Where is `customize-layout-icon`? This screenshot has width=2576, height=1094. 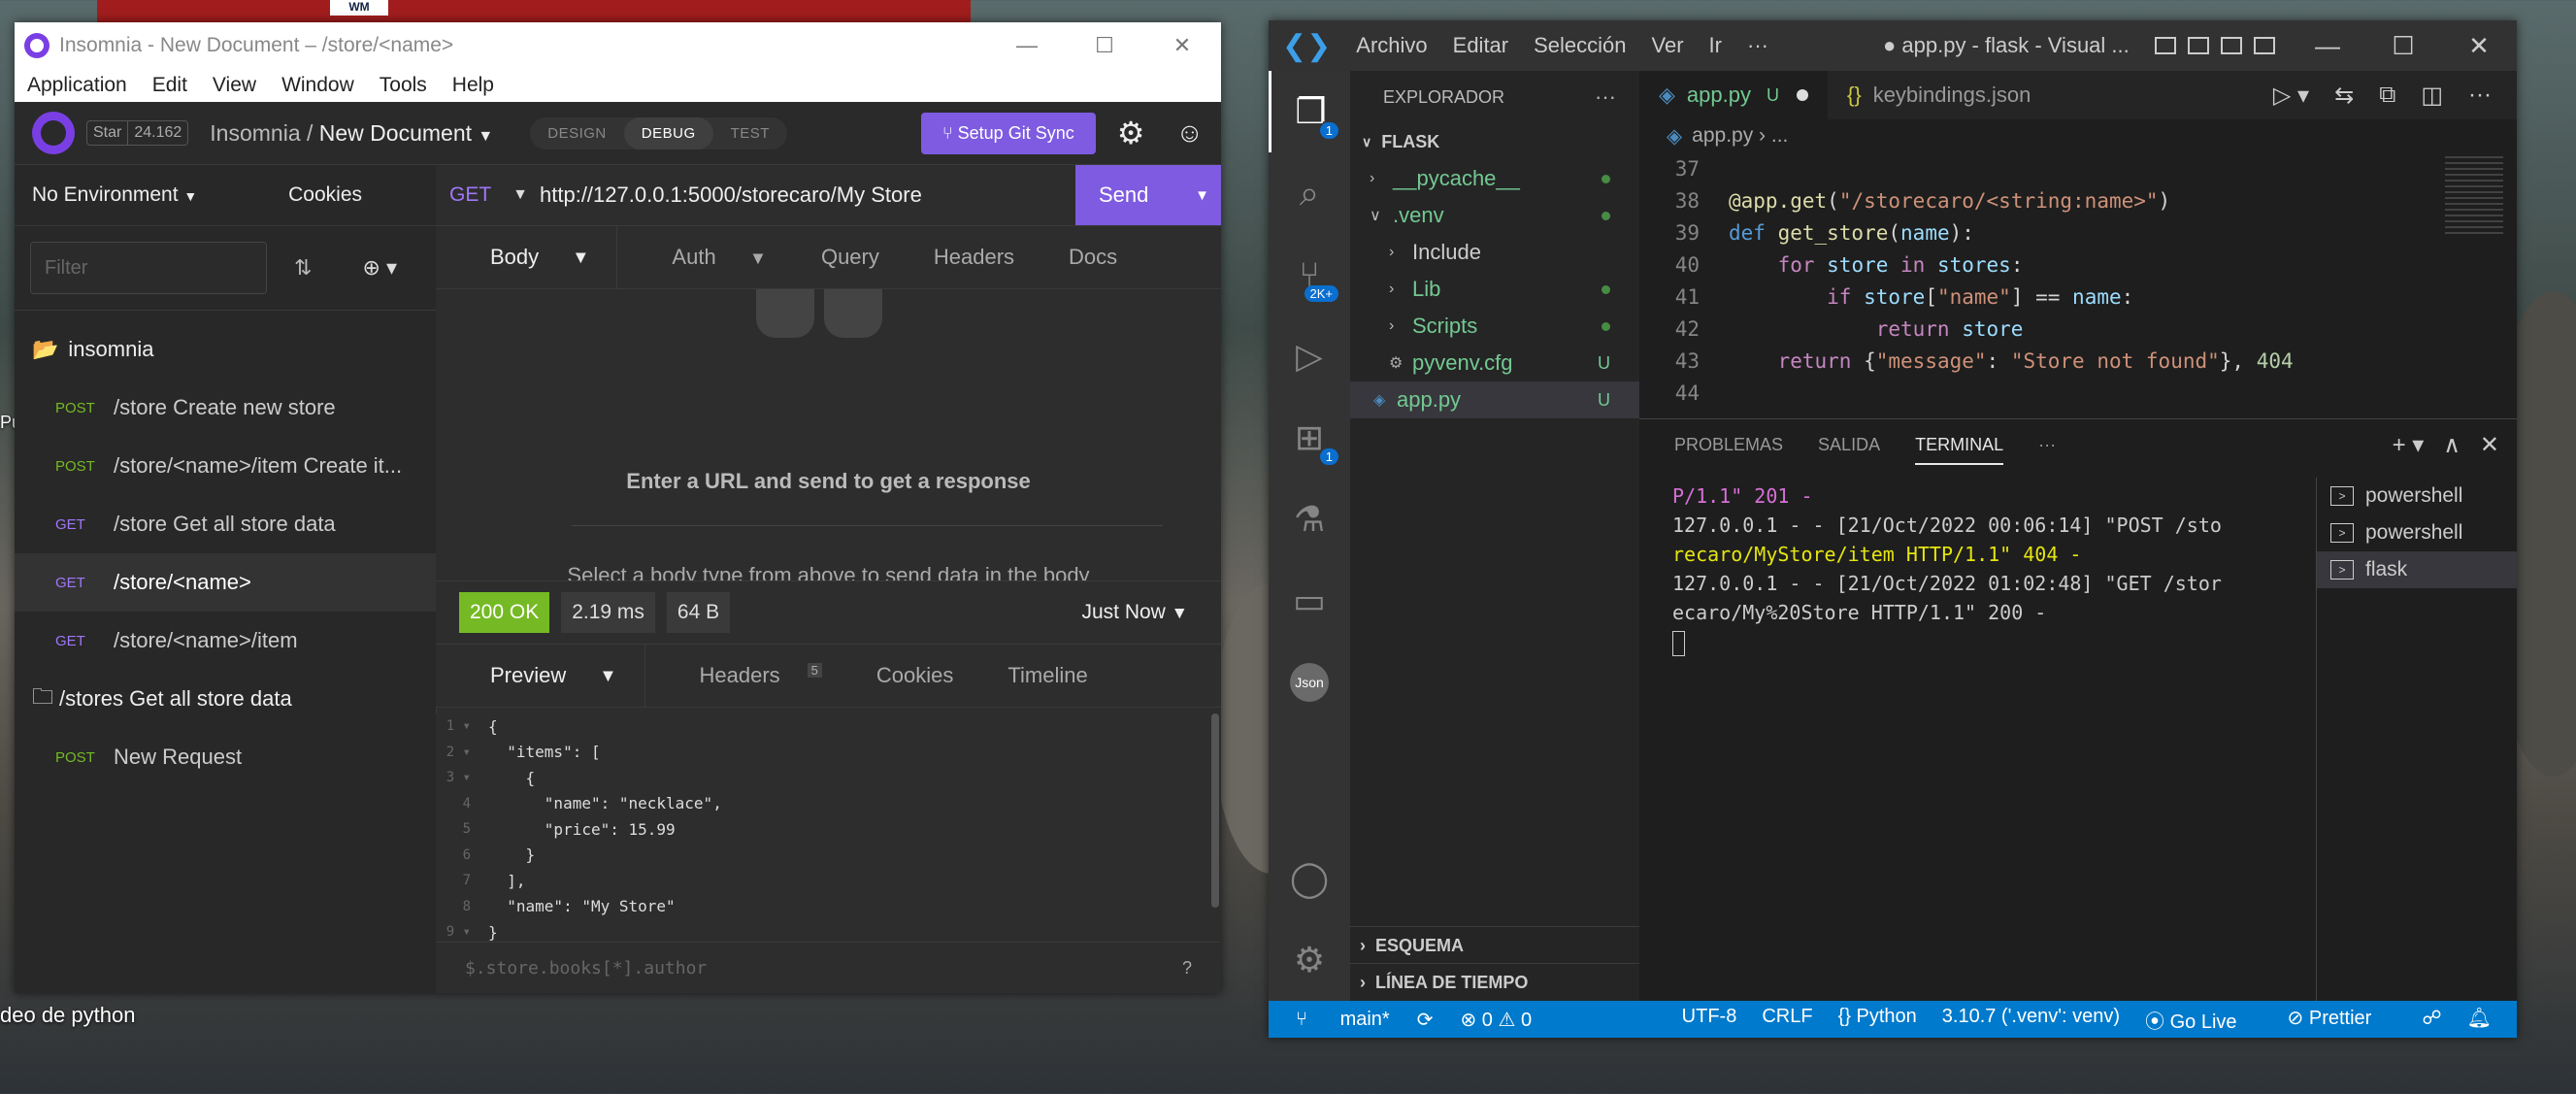 customize-layout-icon is located at coordinates (2264, 45).